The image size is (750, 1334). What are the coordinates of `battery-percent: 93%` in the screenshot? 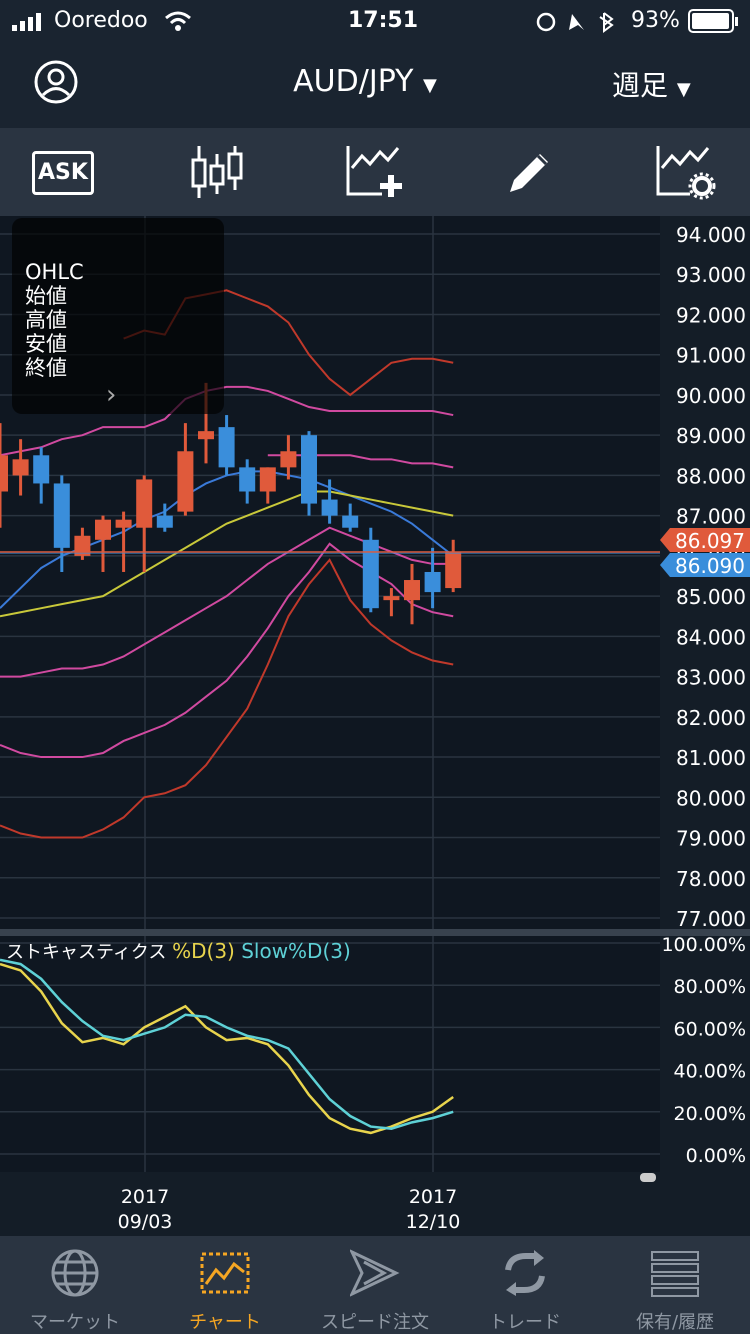 It's located at (655, 20).